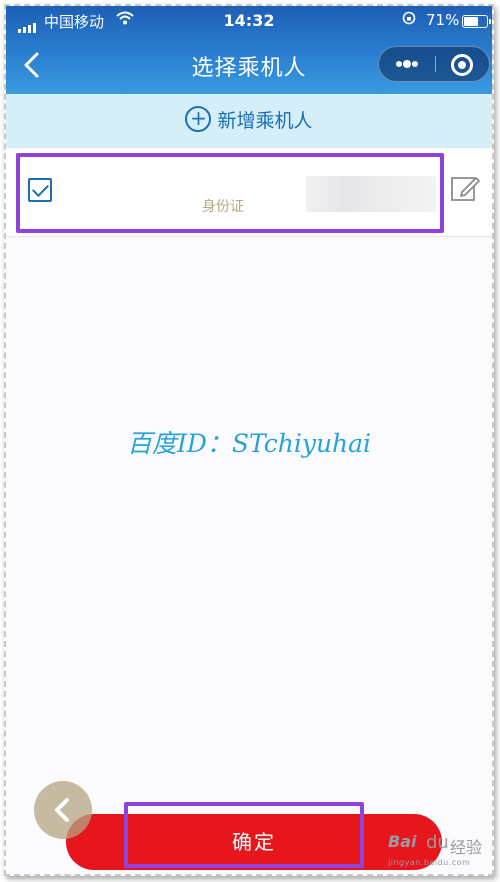  I want to click on battery-fill, so click(471, 21).